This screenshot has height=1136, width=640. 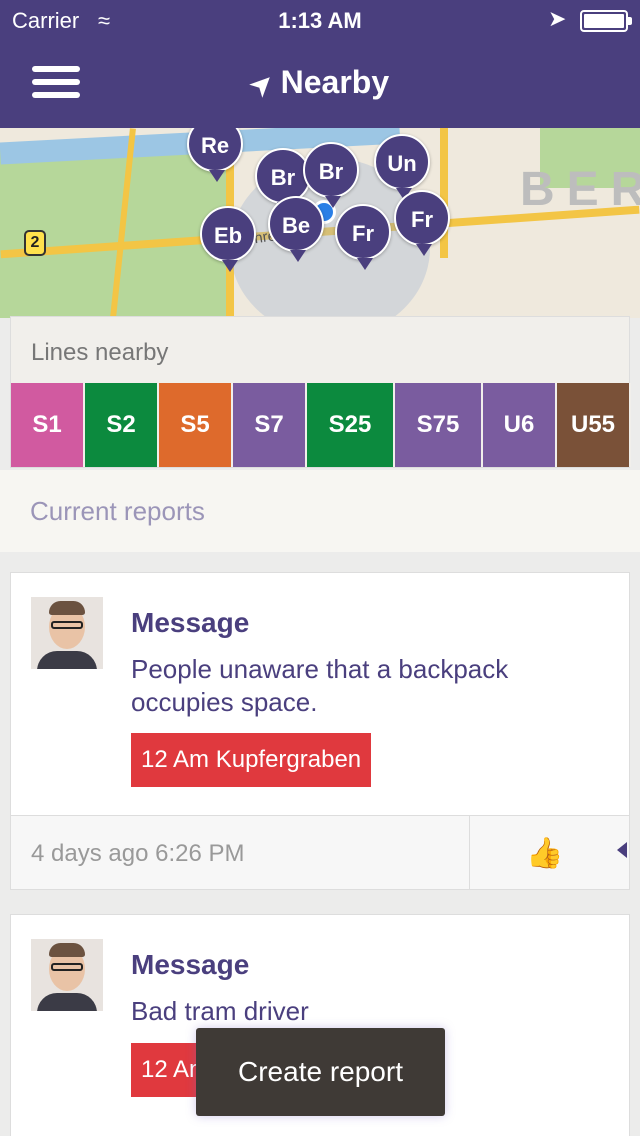 What do you see at coordinates (422, 223) in the screenshot?
I see `map-marker-fr-2: Fr` at bounding box center [422, 223].